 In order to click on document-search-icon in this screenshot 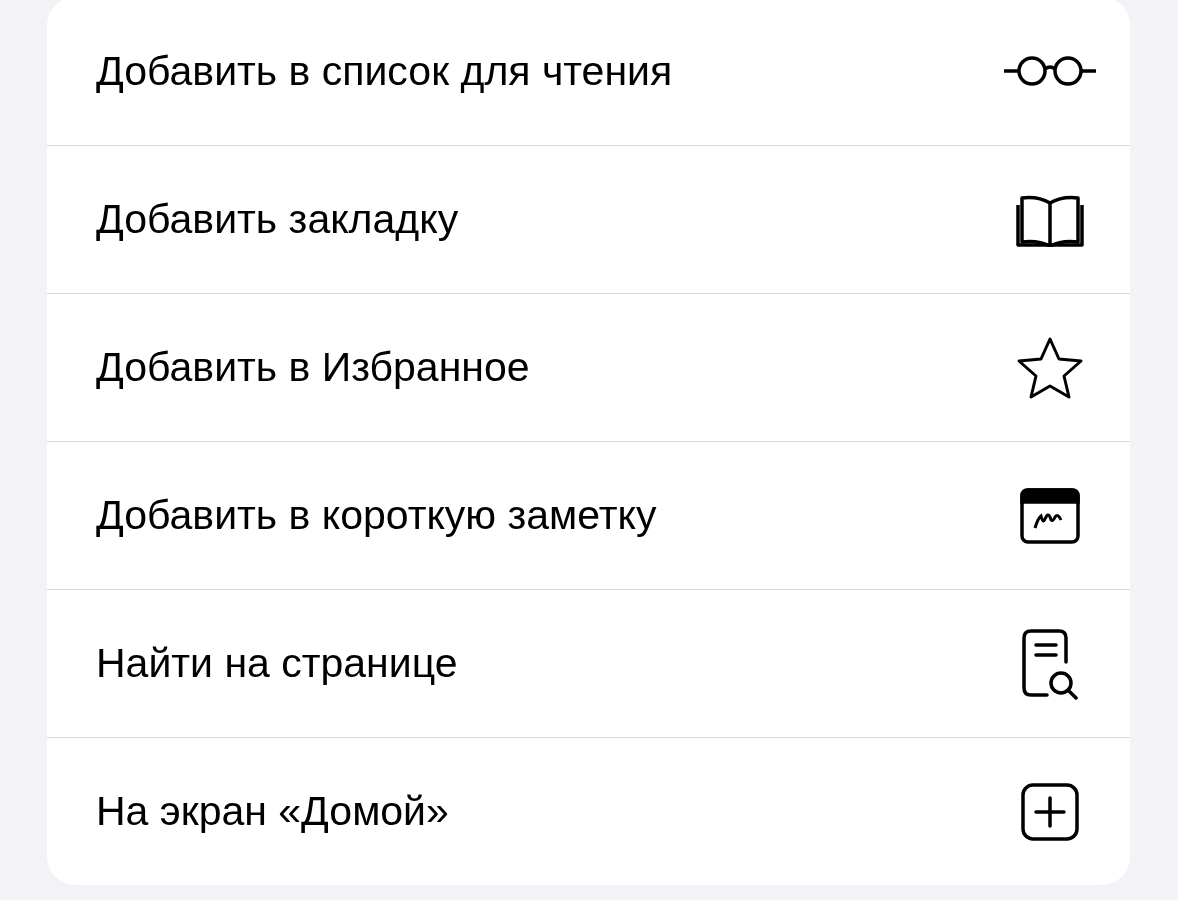, I will do `click(1050, 663)`.